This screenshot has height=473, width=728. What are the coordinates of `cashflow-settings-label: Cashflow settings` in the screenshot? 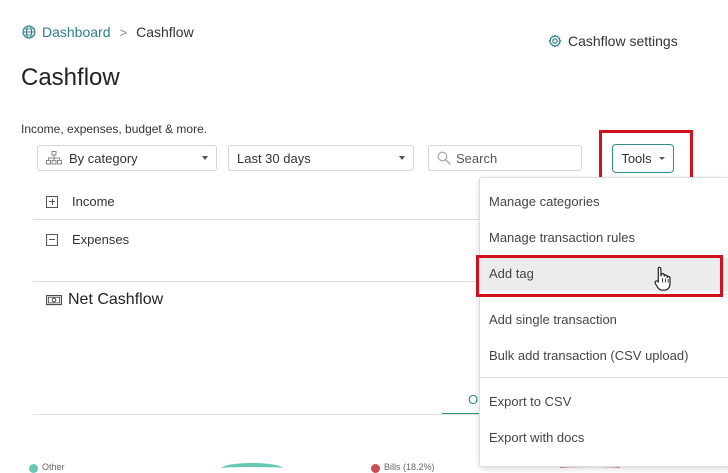 It's located at (623, 41).